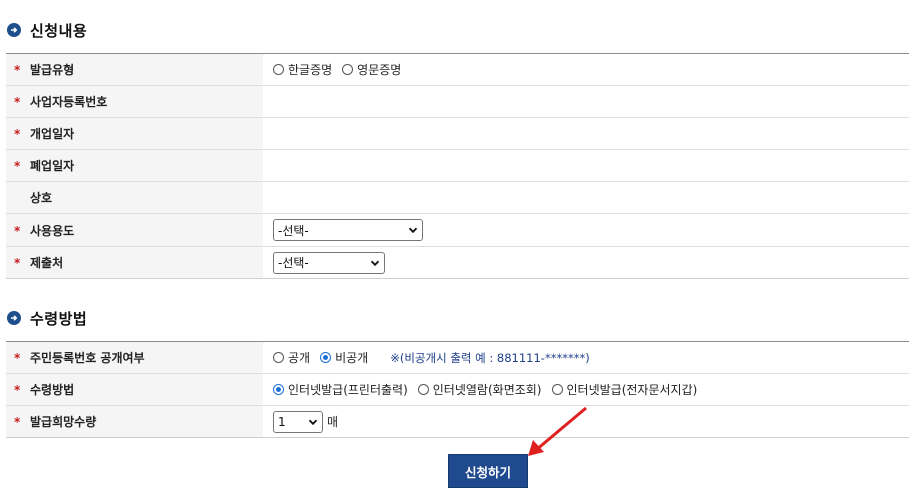 This screenshot has width=909, height=498. Describe the element at coordinates (586, 133) in the screenshot. I see `open-date-value` at that location.